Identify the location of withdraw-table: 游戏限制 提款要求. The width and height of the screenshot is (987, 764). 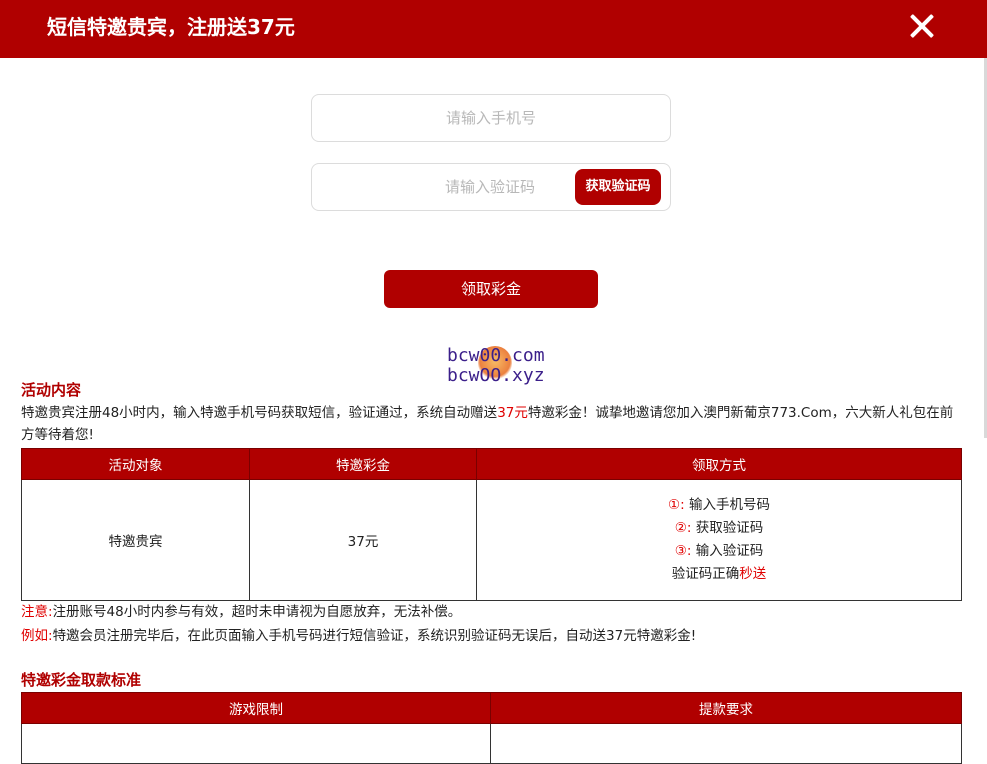
(491, 728).